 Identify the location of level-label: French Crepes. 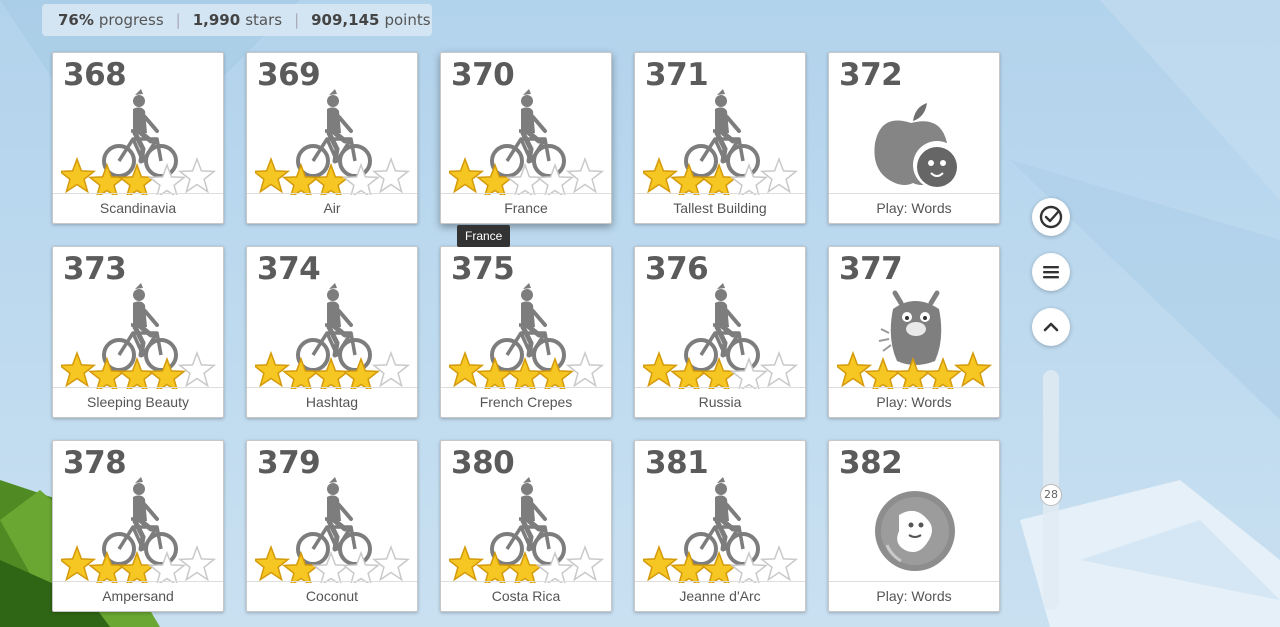
(526, 402).